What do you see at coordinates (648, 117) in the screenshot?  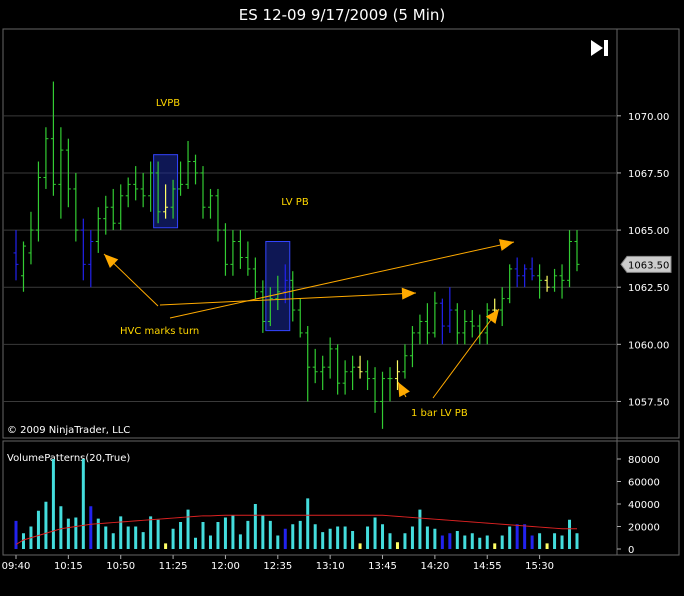 I see `price-tick-label: 1070.00` at bounding box center [648, 117].